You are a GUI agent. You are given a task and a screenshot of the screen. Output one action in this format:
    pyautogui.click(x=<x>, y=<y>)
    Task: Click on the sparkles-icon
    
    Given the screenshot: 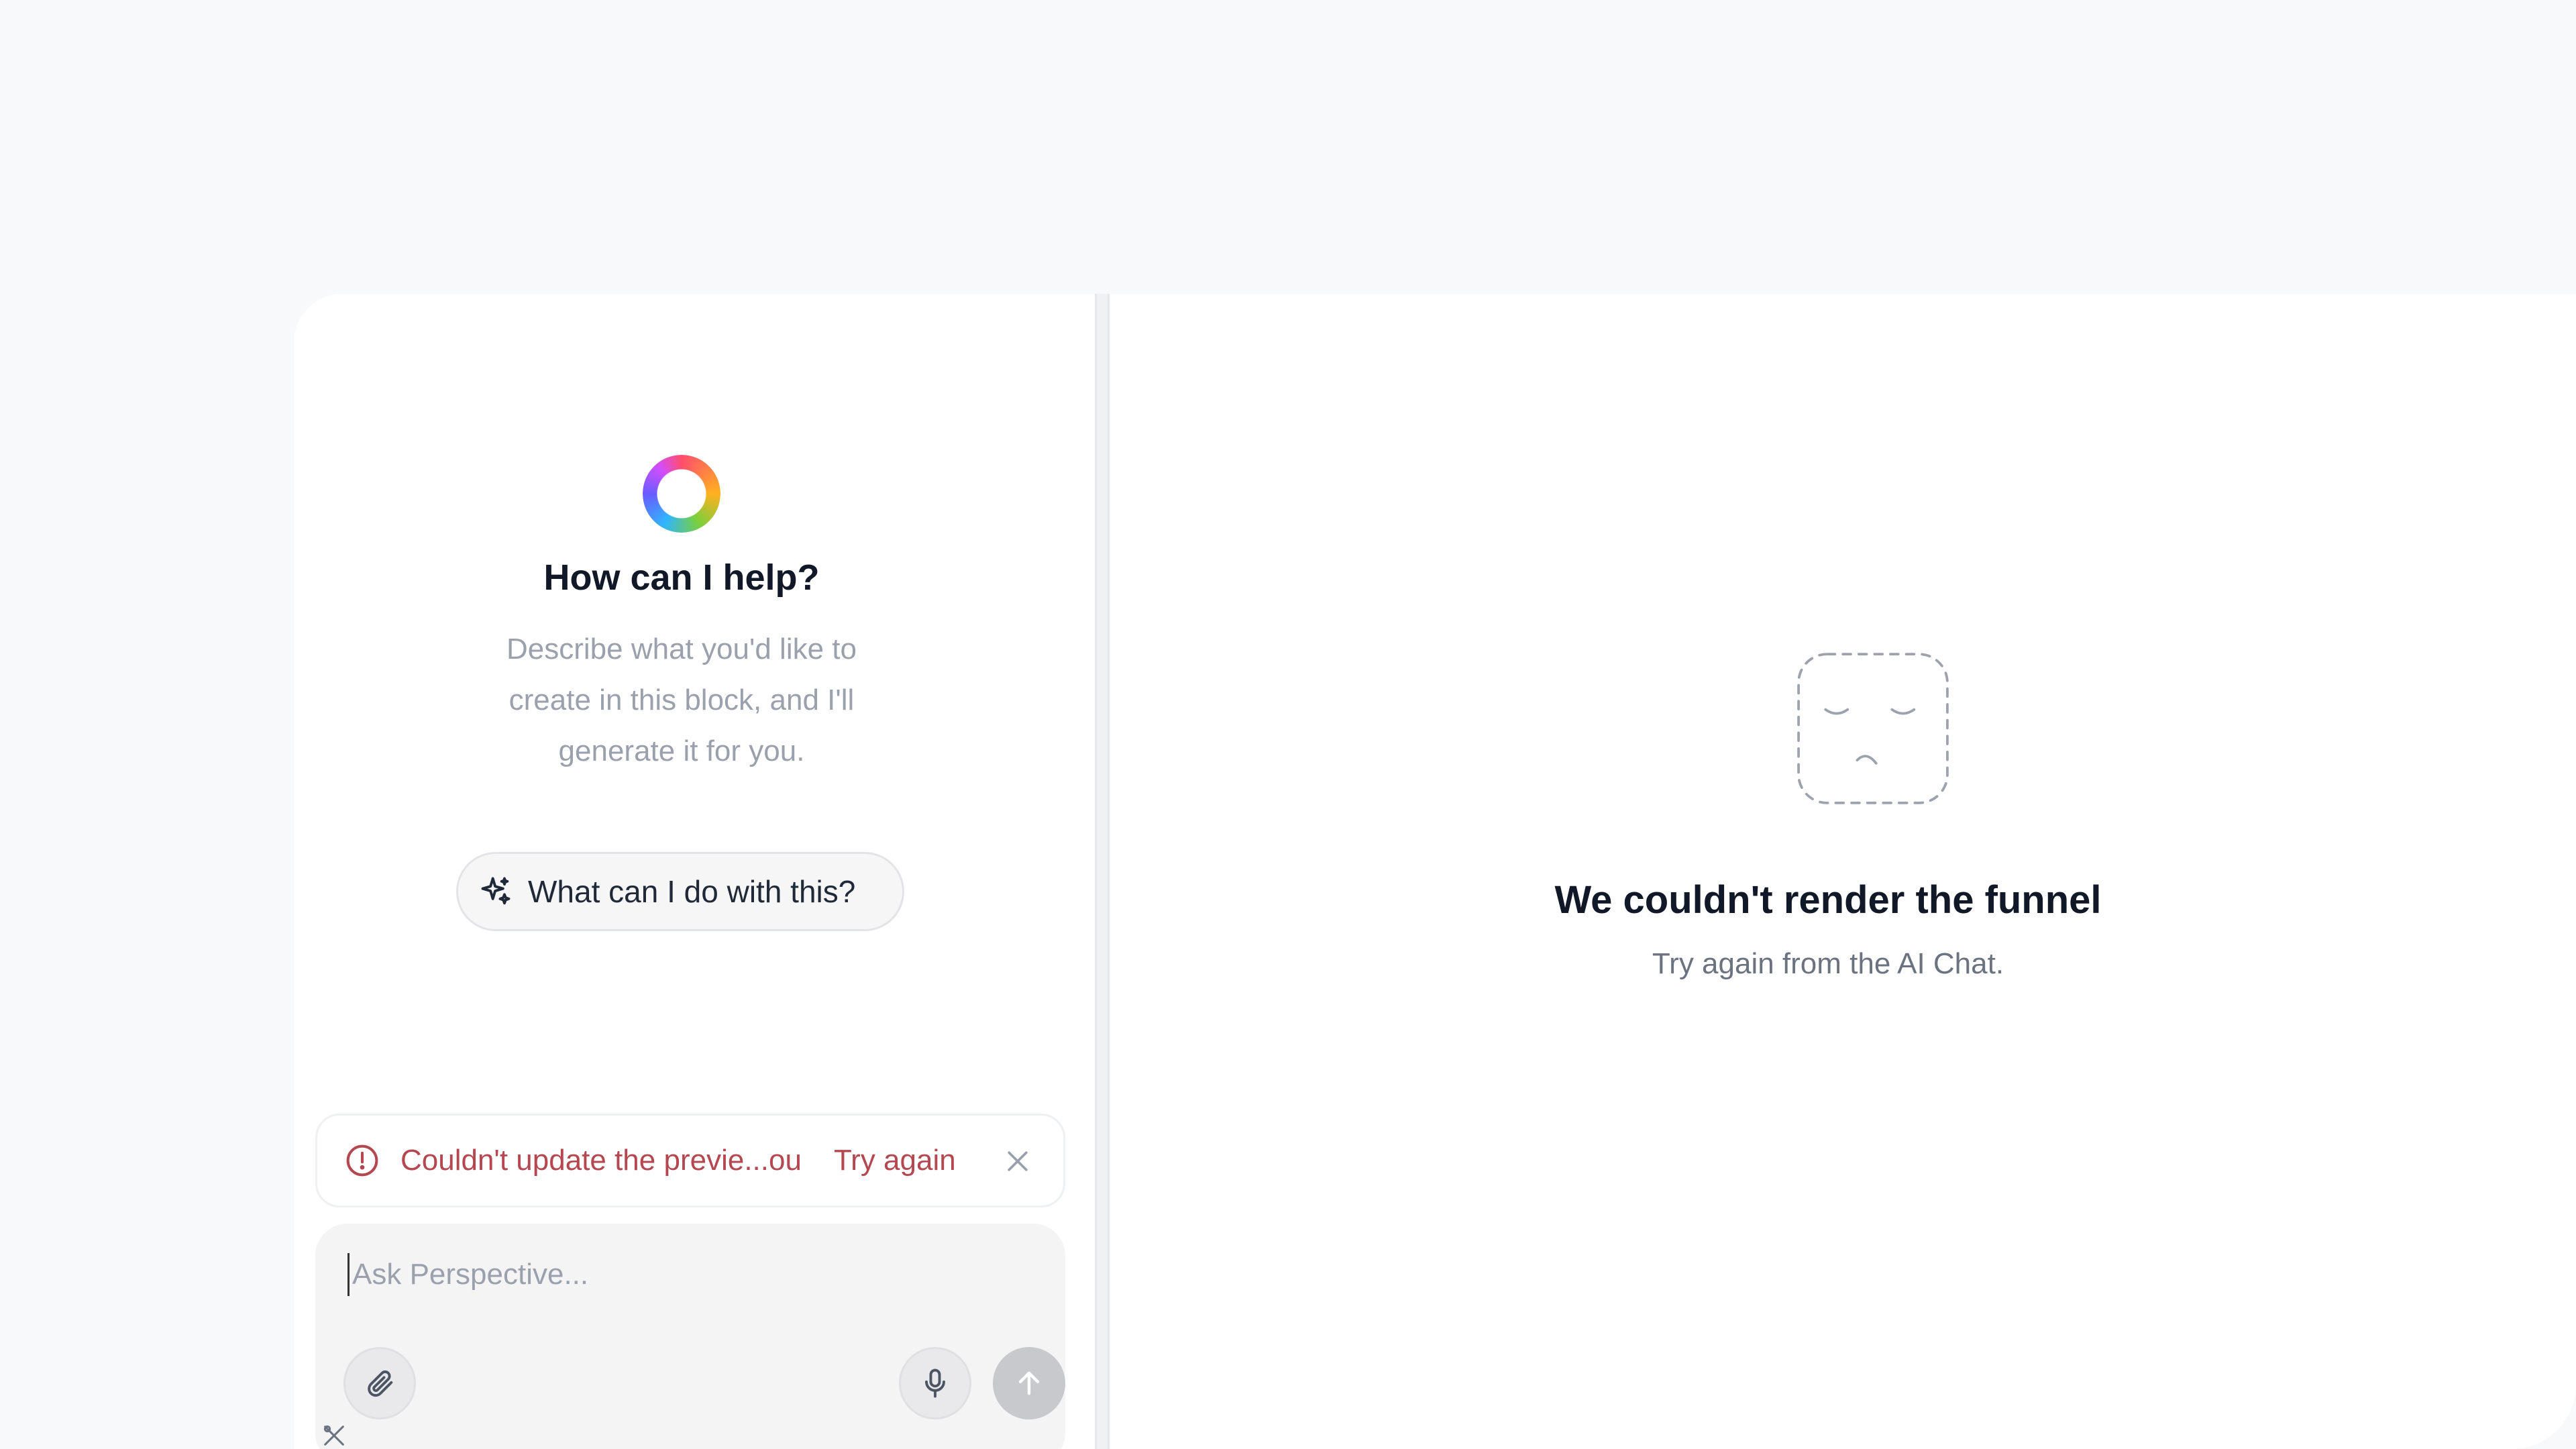 What is the action you would take?
    pyautogui.click(x=496, y=891)
    